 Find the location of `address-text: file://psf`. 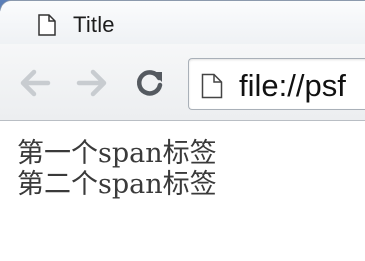

address-text: file://psf is located at coordinates (292, 86).